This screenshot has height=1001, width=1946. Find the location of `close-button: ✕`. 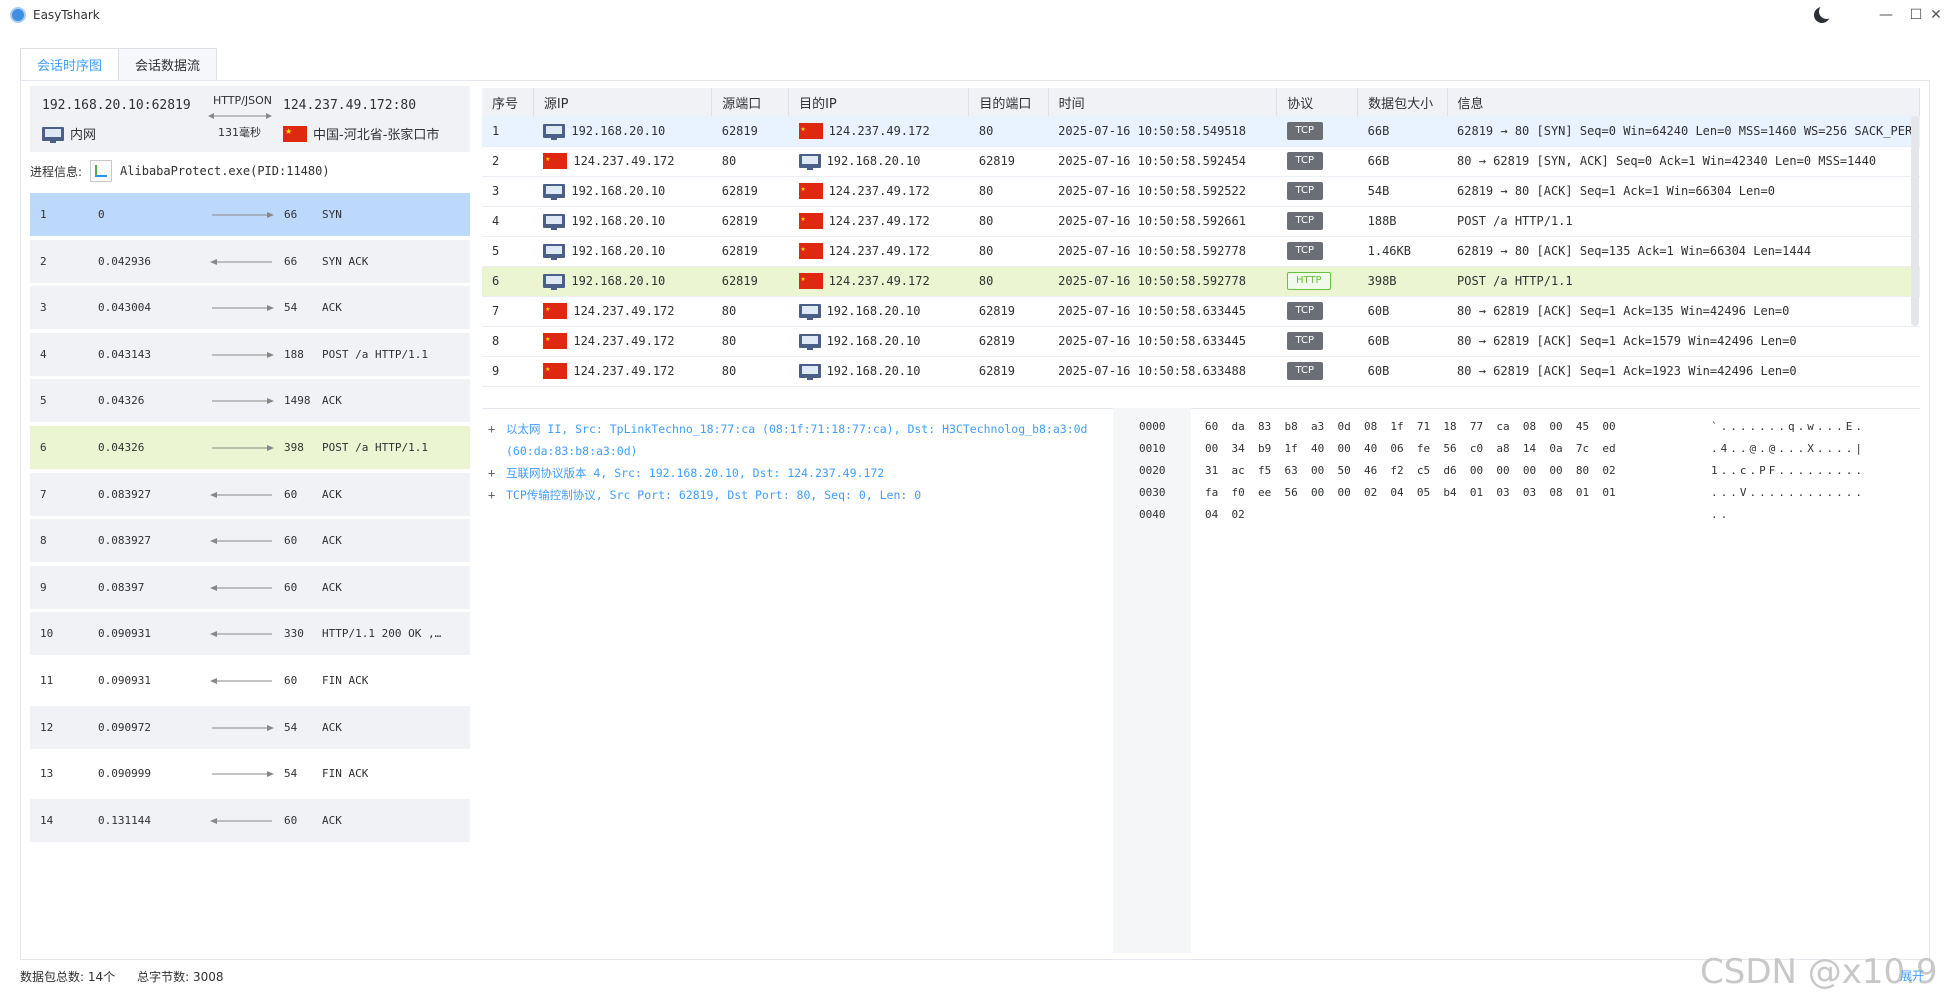

close-button: ✕ is located at coordinates (1936, 15).